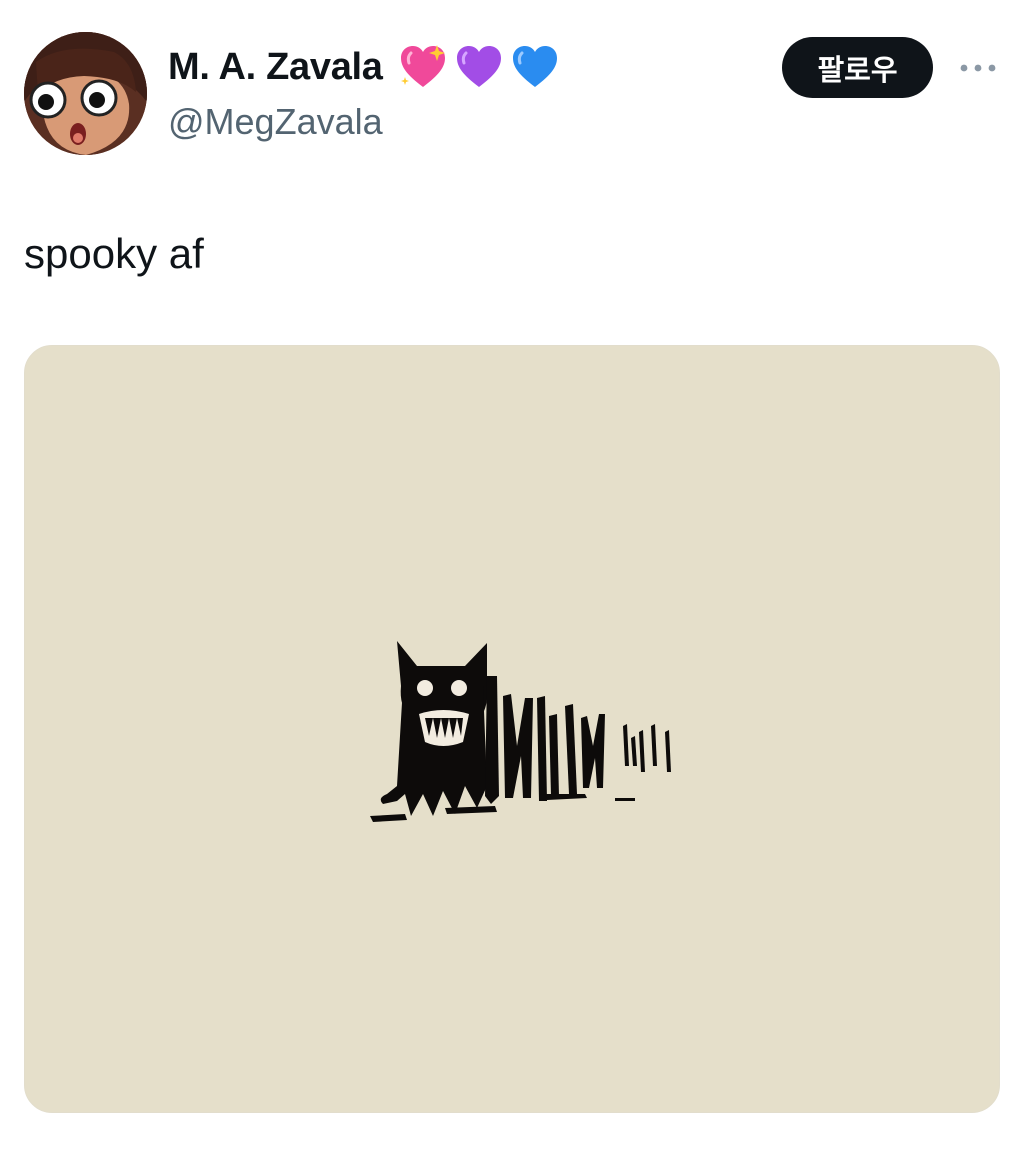 The height and width of the screenshot is (1154, 1024). Describe the element at coordinates (114, 253) in the screenshot. I see `tweet-text: spooky af` at that location.